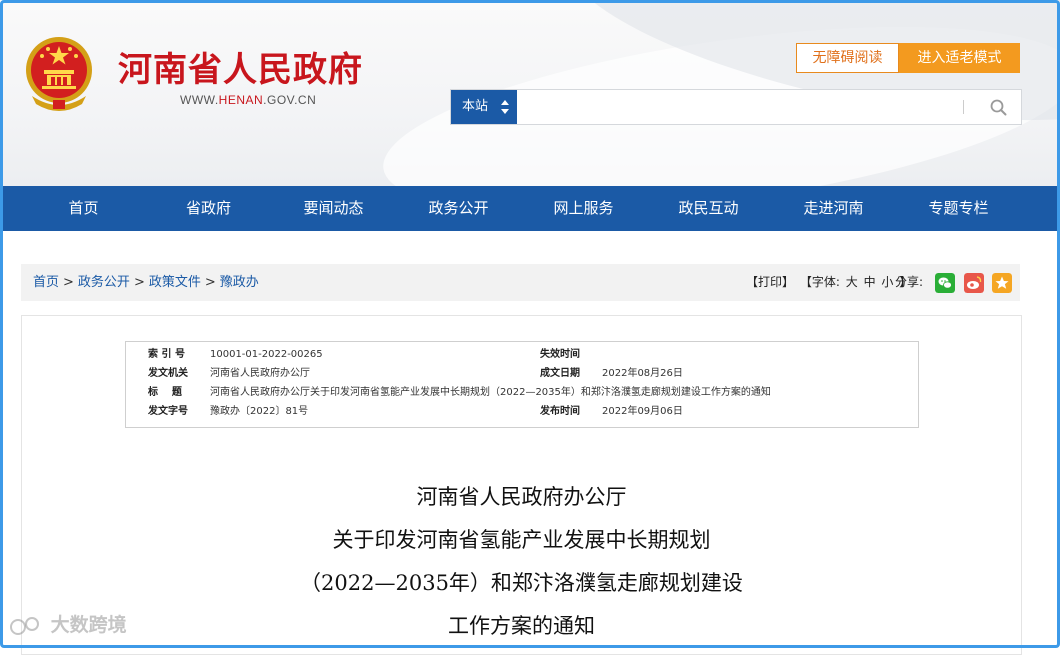  I want to click on site-url: WWW.HENAN.GOV.CN, so click(248, 100).